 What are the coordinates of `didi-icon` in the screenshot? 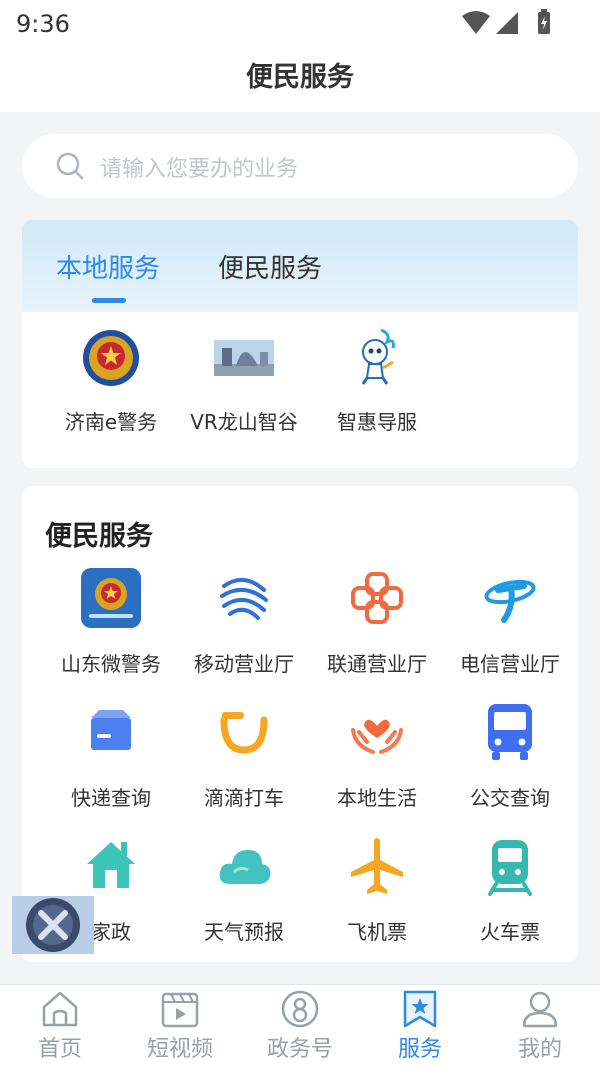 It's located at (244, 733).